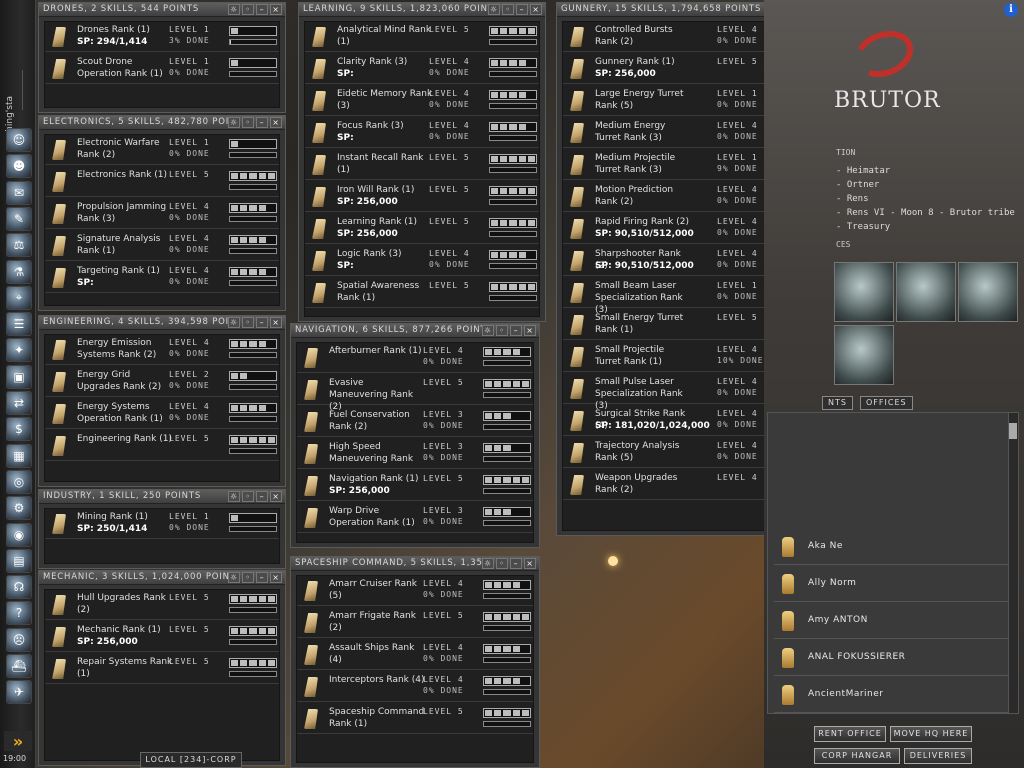  Describe the element at coordinates (415, 623) in the screenshot. I see `skill-row: Amarr Frigate Rank (2) LEVEL 5` at that location.